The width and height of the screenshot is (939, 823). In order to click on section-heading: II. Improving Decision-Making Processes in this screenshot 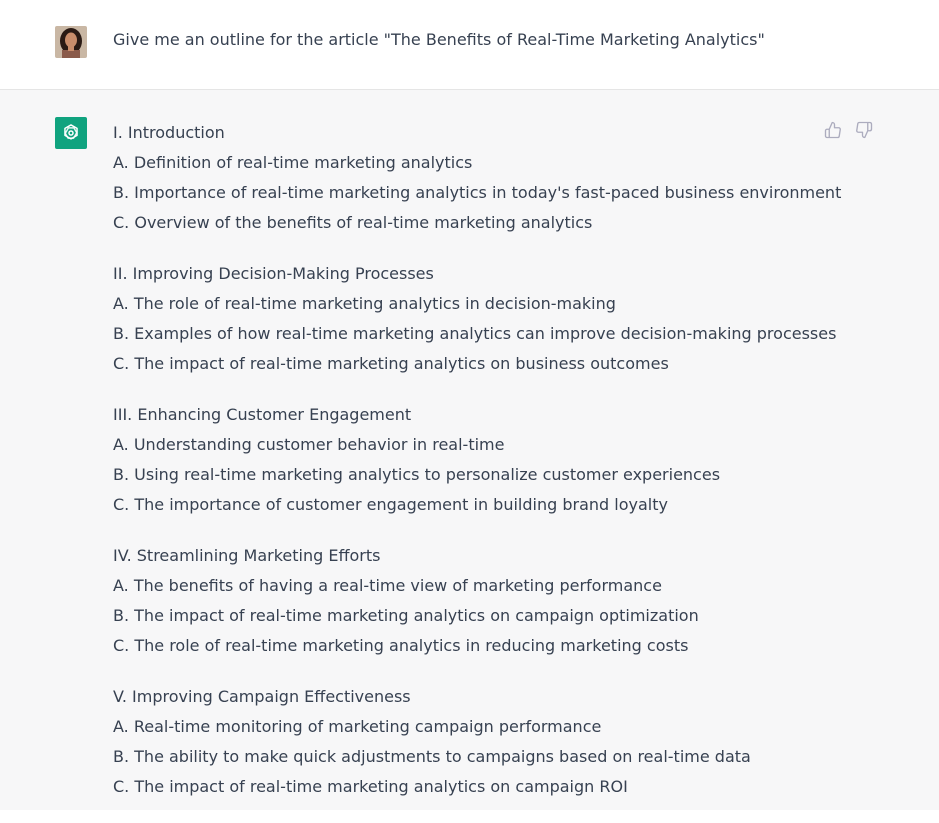, I will do `click(273, 273)`.